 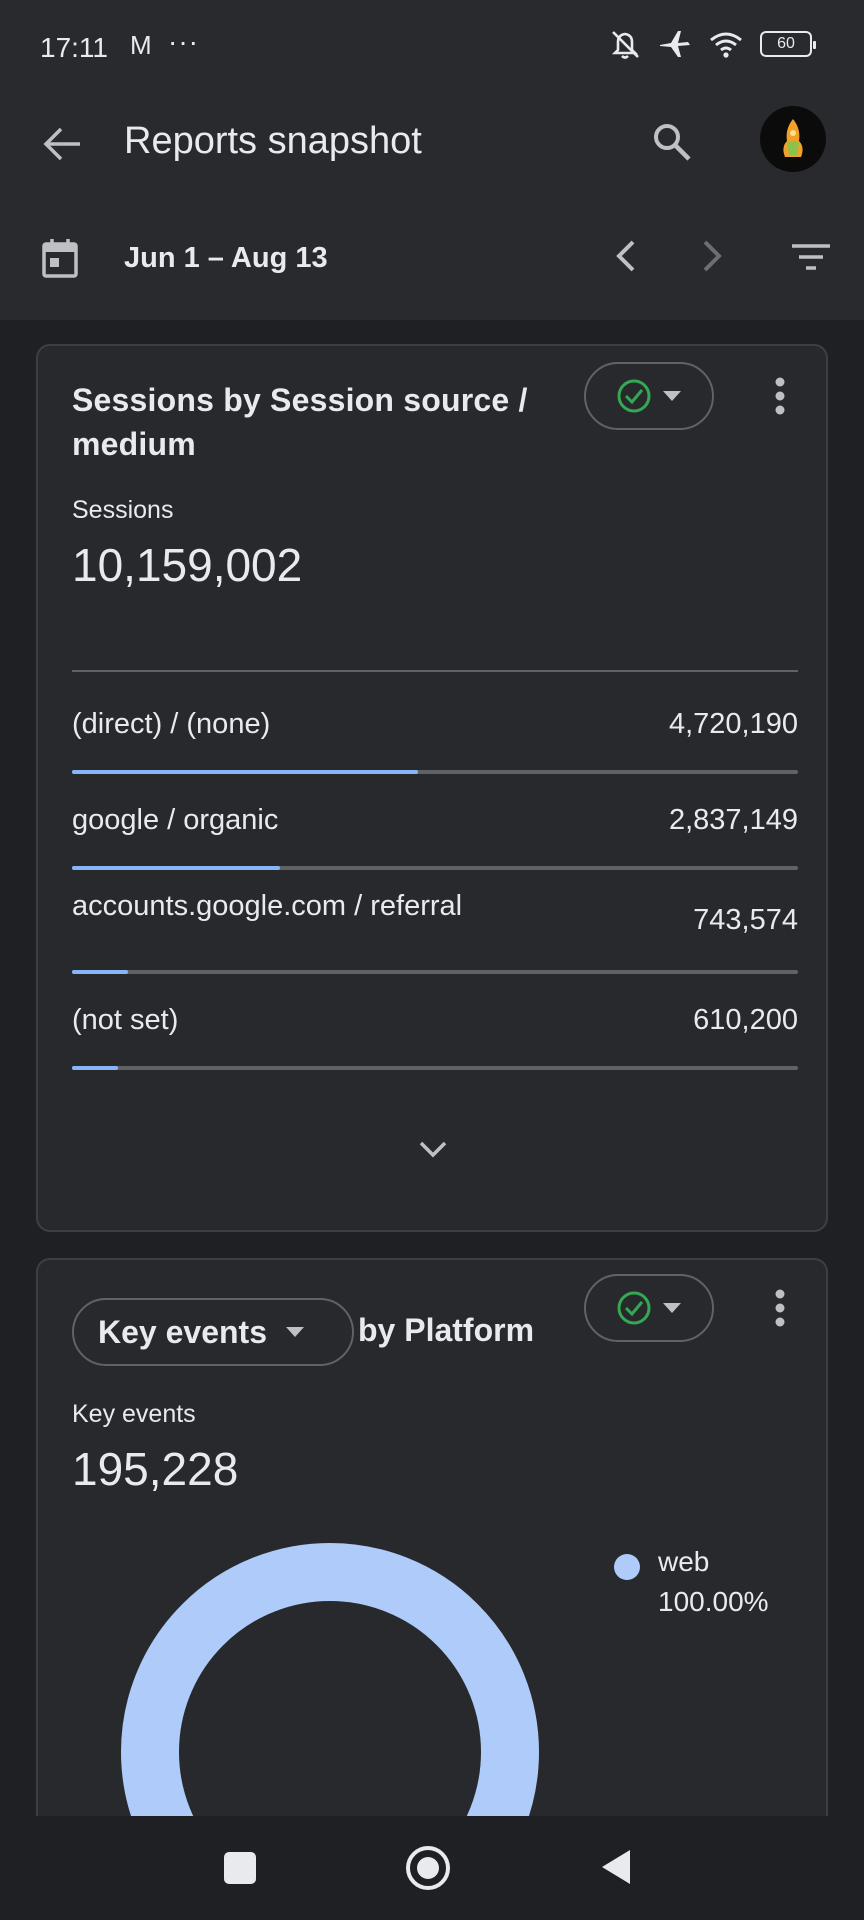 What do you see at coordinates (175, 820) in the screenshot?
I see `row-label: google / organic` at bounding box center [175, 820].